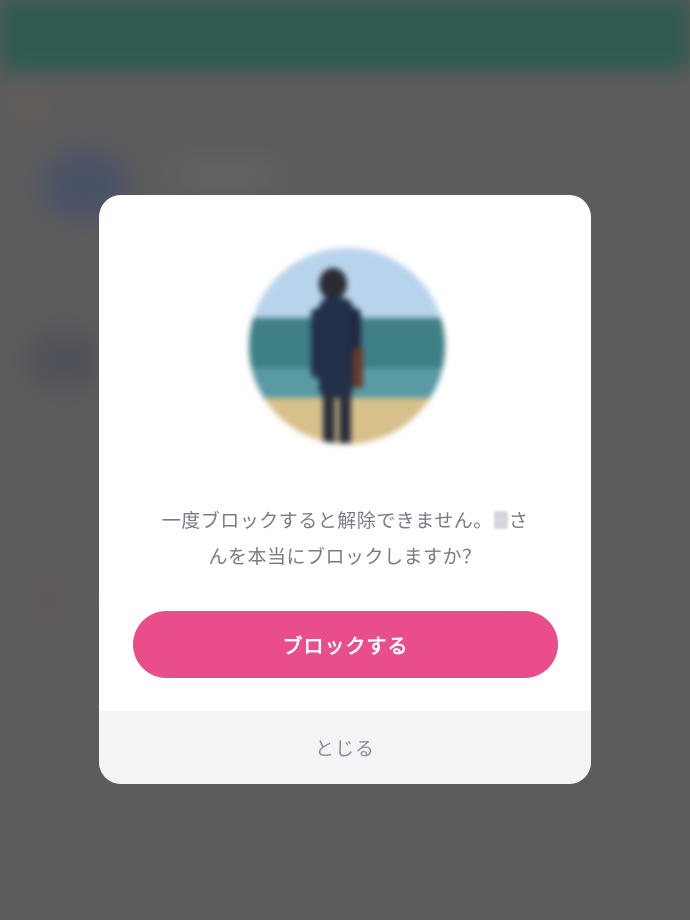 This screenshot has width=690, height=920. Describe the element at coordinates (345, 557) in the screenshot. I see `message-line-2: んを本当にブロックしますか？` at that location.